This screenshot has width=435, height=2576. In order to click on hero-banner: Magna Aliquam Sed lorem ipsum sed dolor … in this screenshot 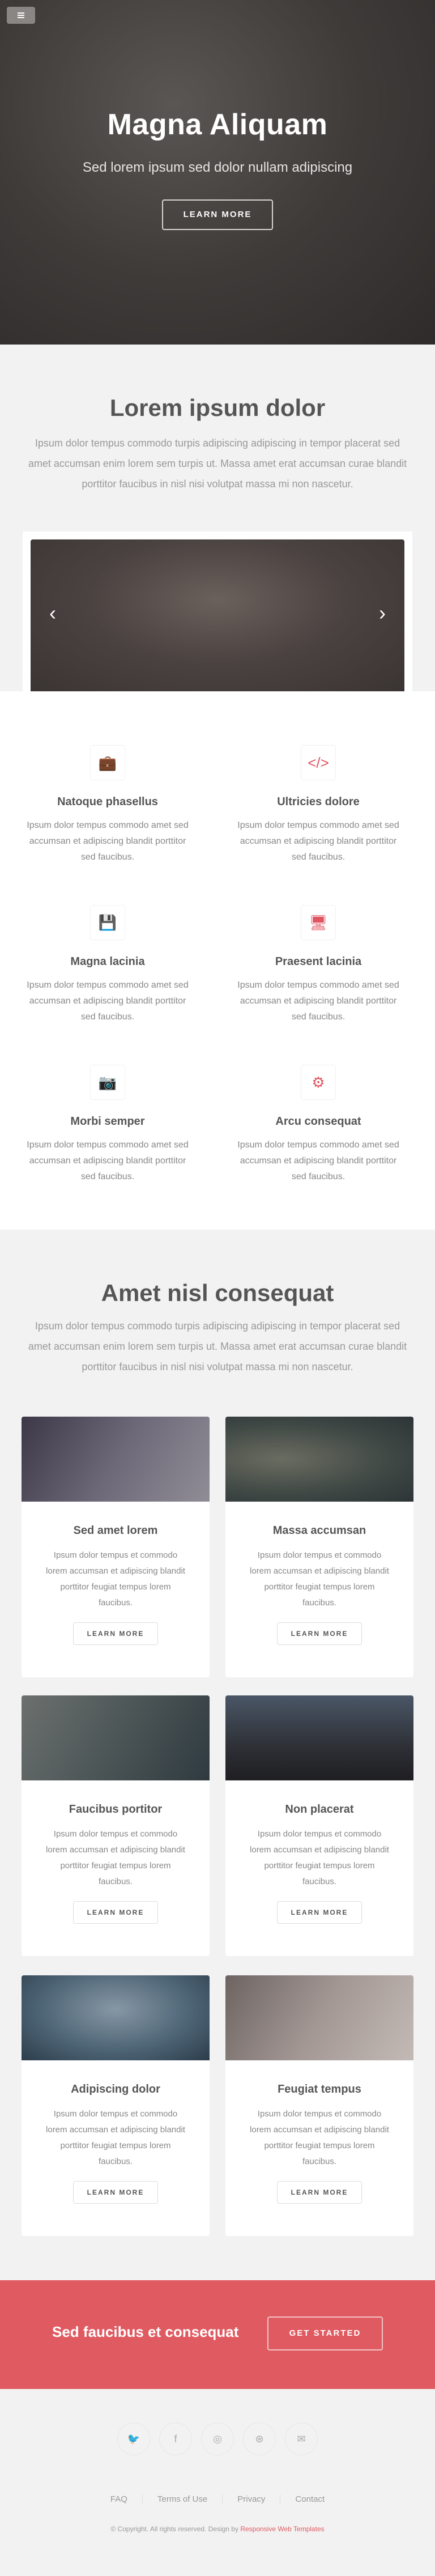, I will do `click(217, 172)`.